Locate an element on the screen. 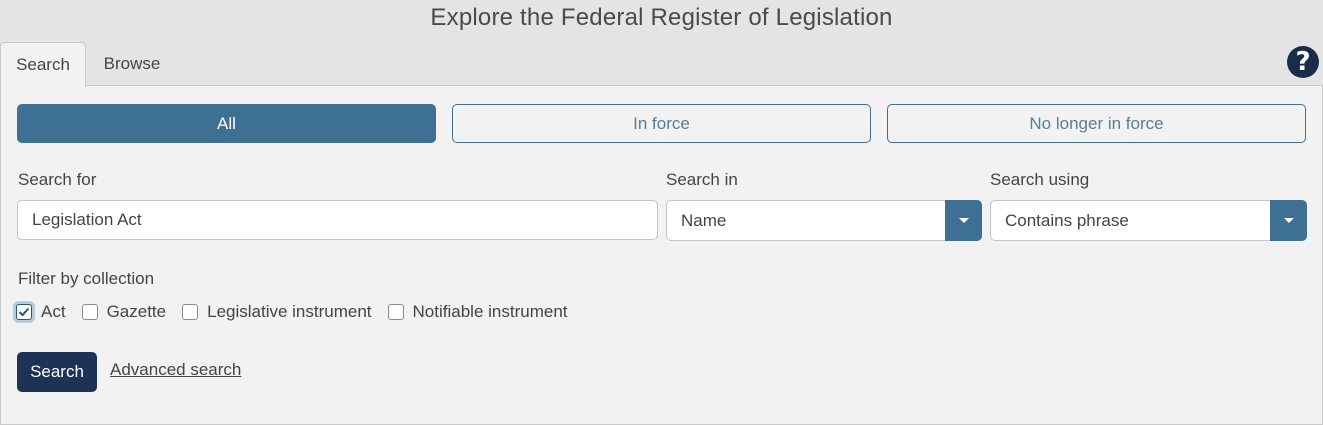 This screenshot has height=425, width=1323. tab-search-label: Search is located at coordinates (43, 64).